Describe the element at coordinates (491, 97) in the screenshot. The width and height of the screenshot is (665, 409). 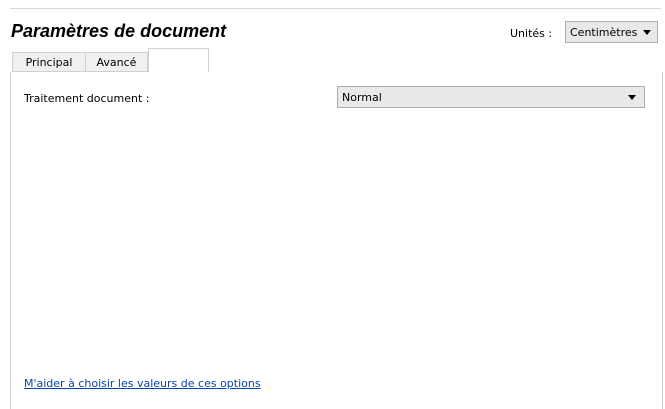
I see `processing-select: Normal` at that location.